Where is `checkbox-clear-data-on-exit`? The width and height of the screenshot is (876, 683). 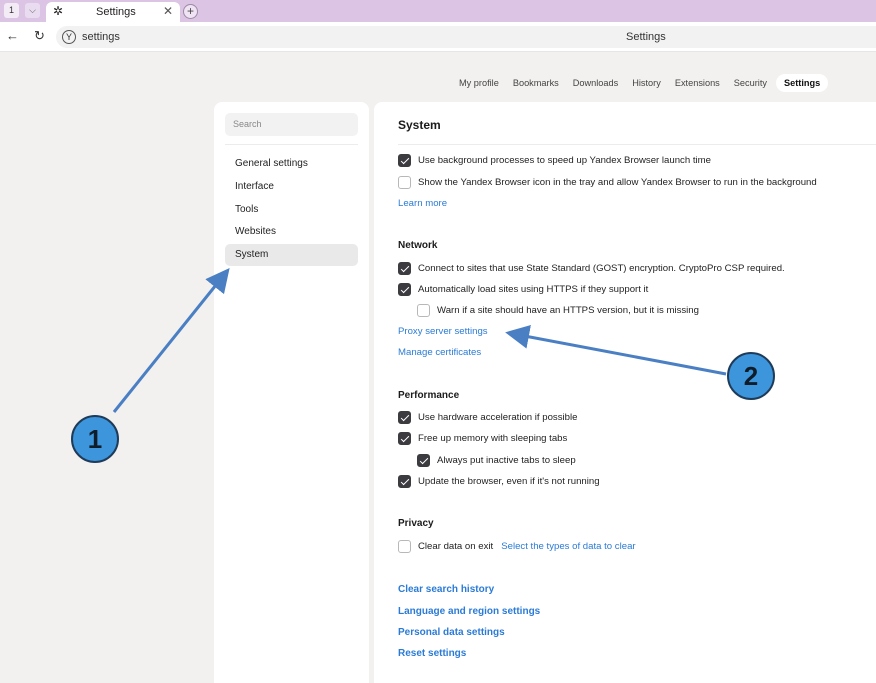
checkbox-clear-data-on-exit is located at coordinates (404, 546).